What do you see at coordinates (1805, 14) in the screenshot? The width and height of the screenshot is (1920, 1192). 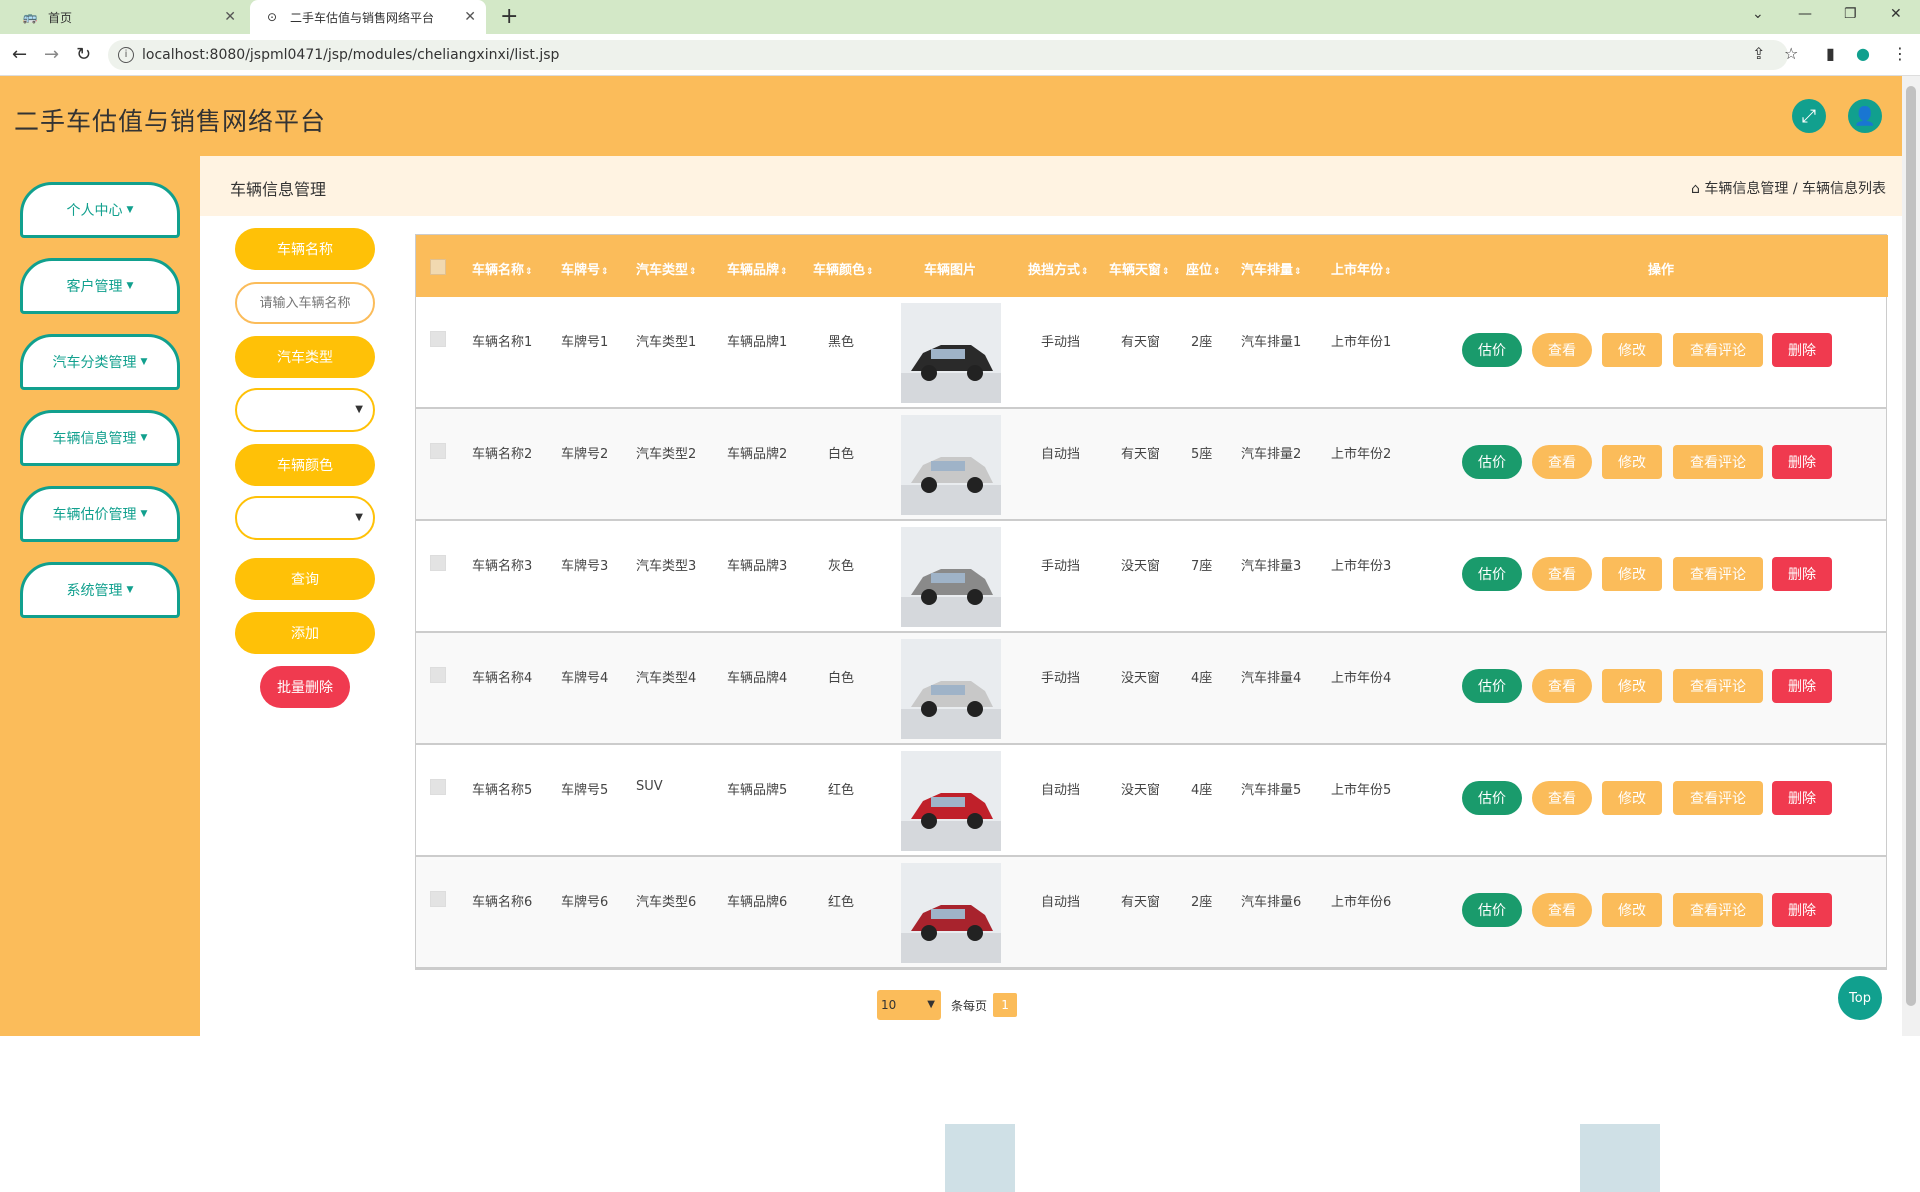 I see `minimize-icon: —` at bounding box center [1805, 14].